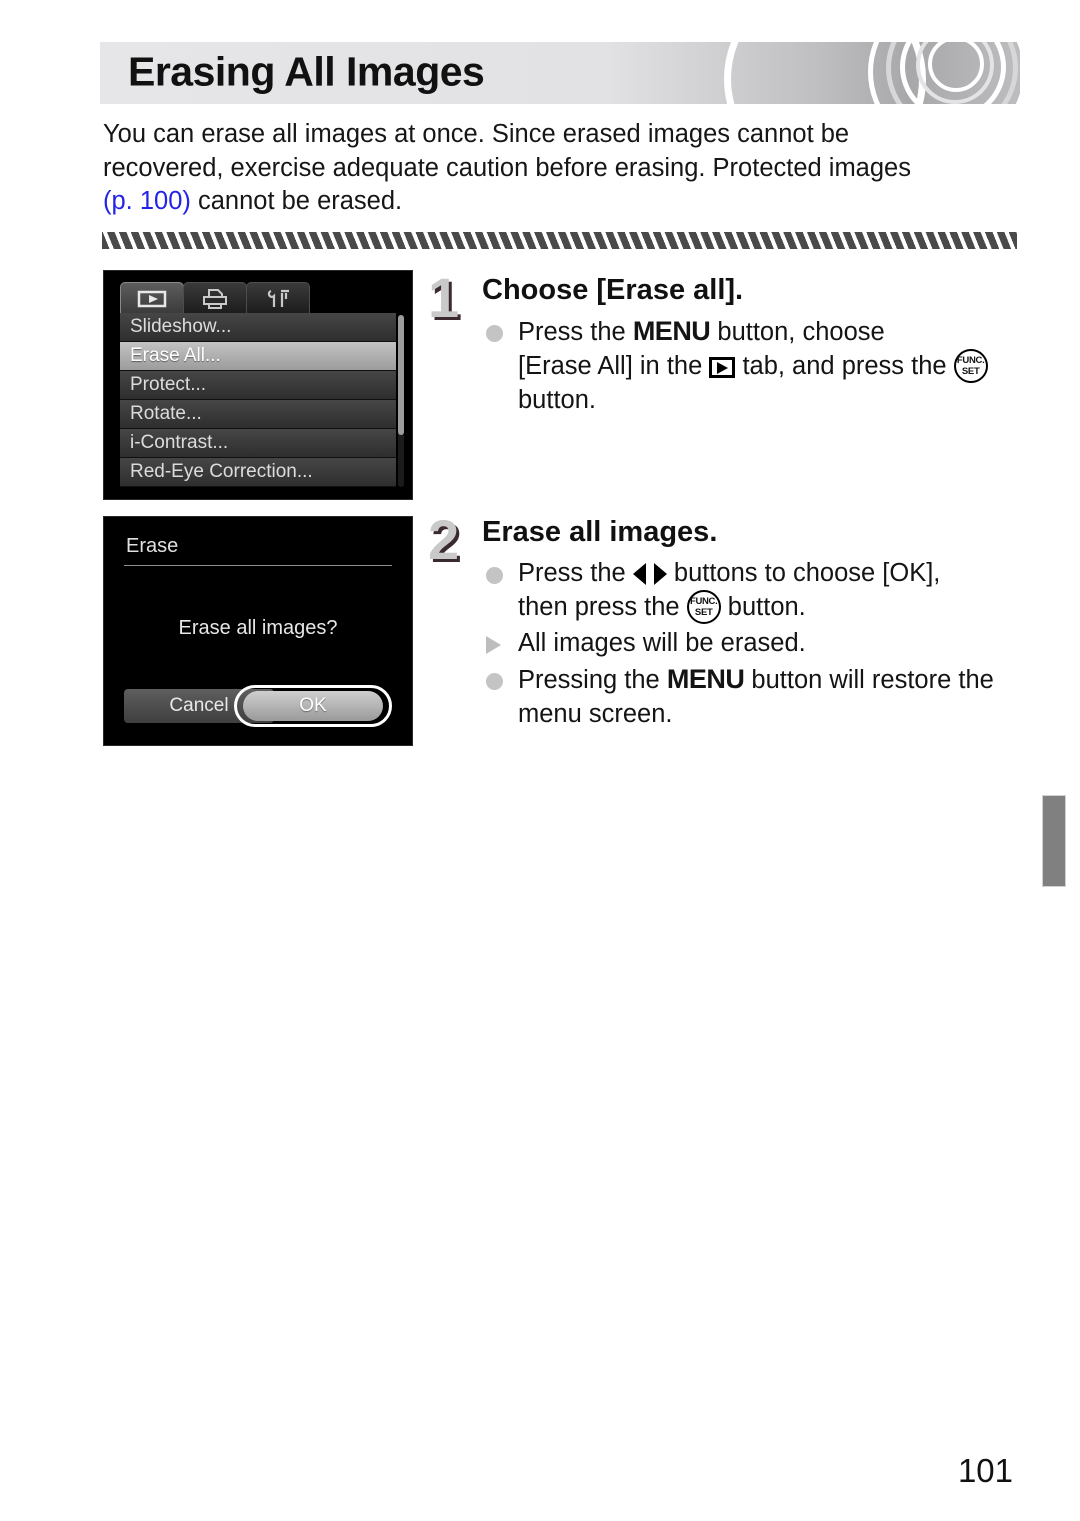 This screenshot has height=1521, width=1080. Describe the element at coordinates (869, 680) in the screenshot. I see `step2-text-g: button will restore the` at that location.